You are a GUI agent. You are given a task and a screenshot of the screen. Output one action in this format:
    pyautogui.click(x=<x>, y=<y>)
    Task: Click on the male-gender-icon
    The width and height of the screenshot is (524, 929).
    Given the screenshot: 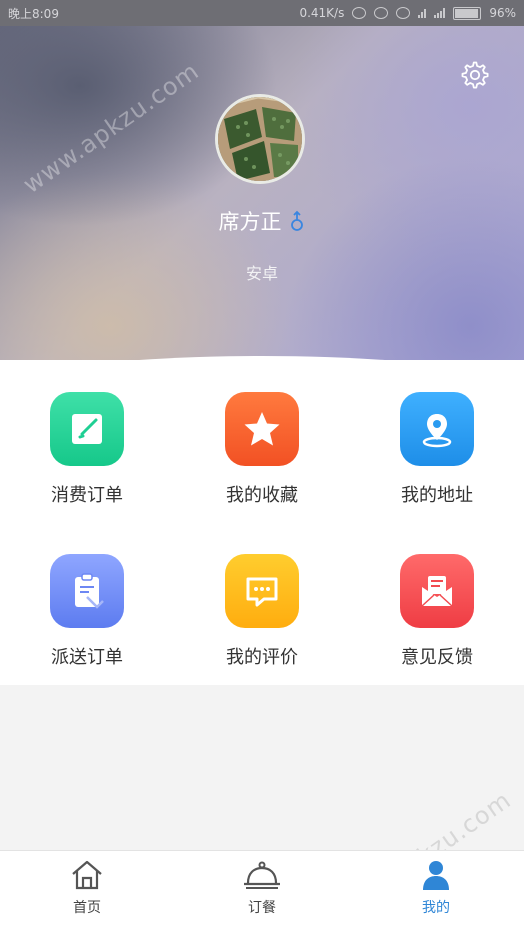 What is the action you would take?
    pyautogui.click(x=296, y=220)
    